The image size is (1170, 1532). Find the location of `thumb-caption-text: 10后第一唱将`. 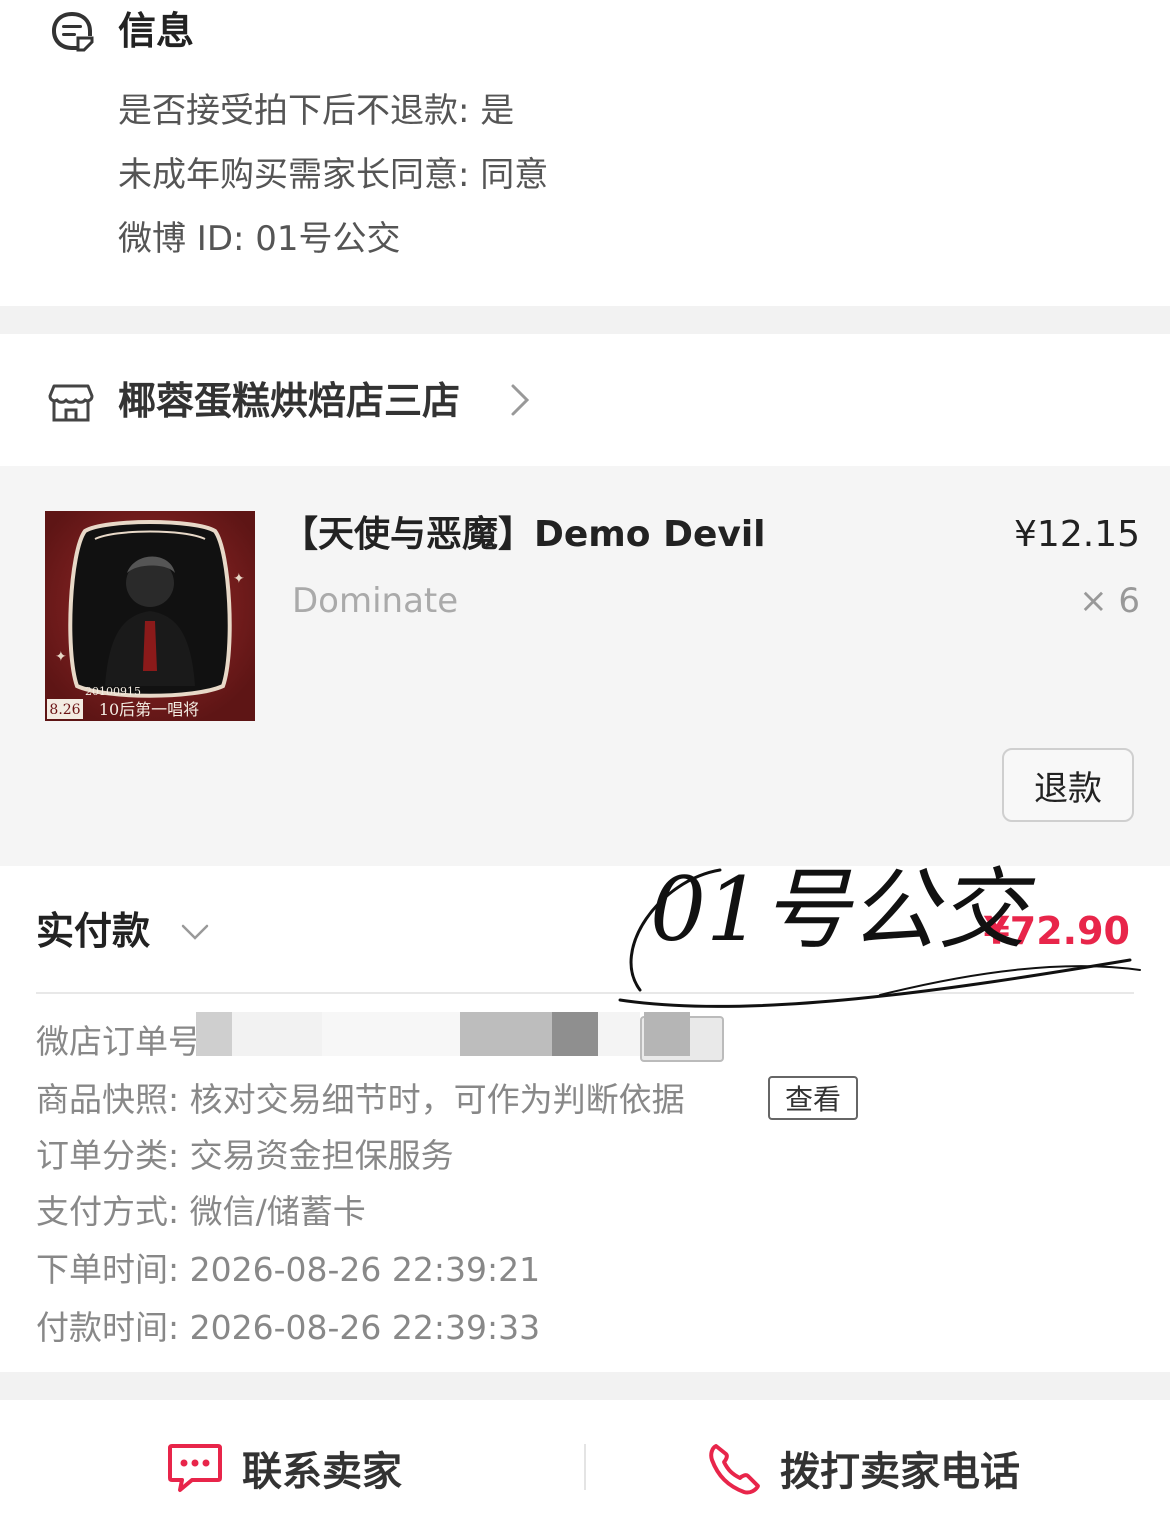

thumb-caption-text: 10后第一唱将 is located at coordinates (149, 709).